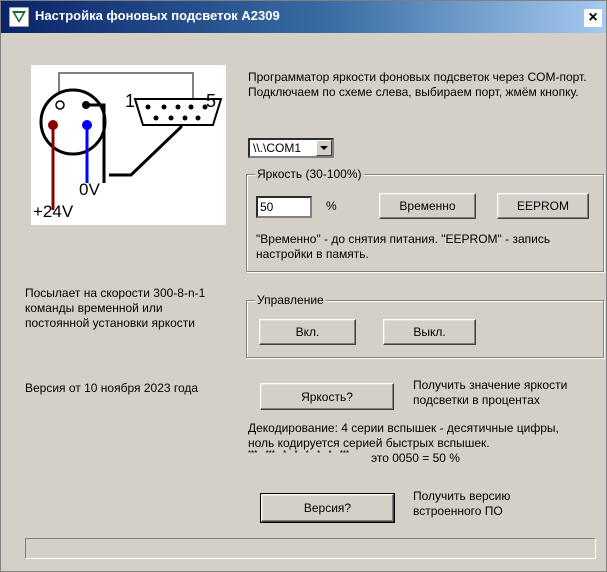 The image size is (607, 572). What do you see at coordinates (327, 396) in the screenshot?
I see `query-brightness-button: Яркость?` at bounding box center [327, 396].